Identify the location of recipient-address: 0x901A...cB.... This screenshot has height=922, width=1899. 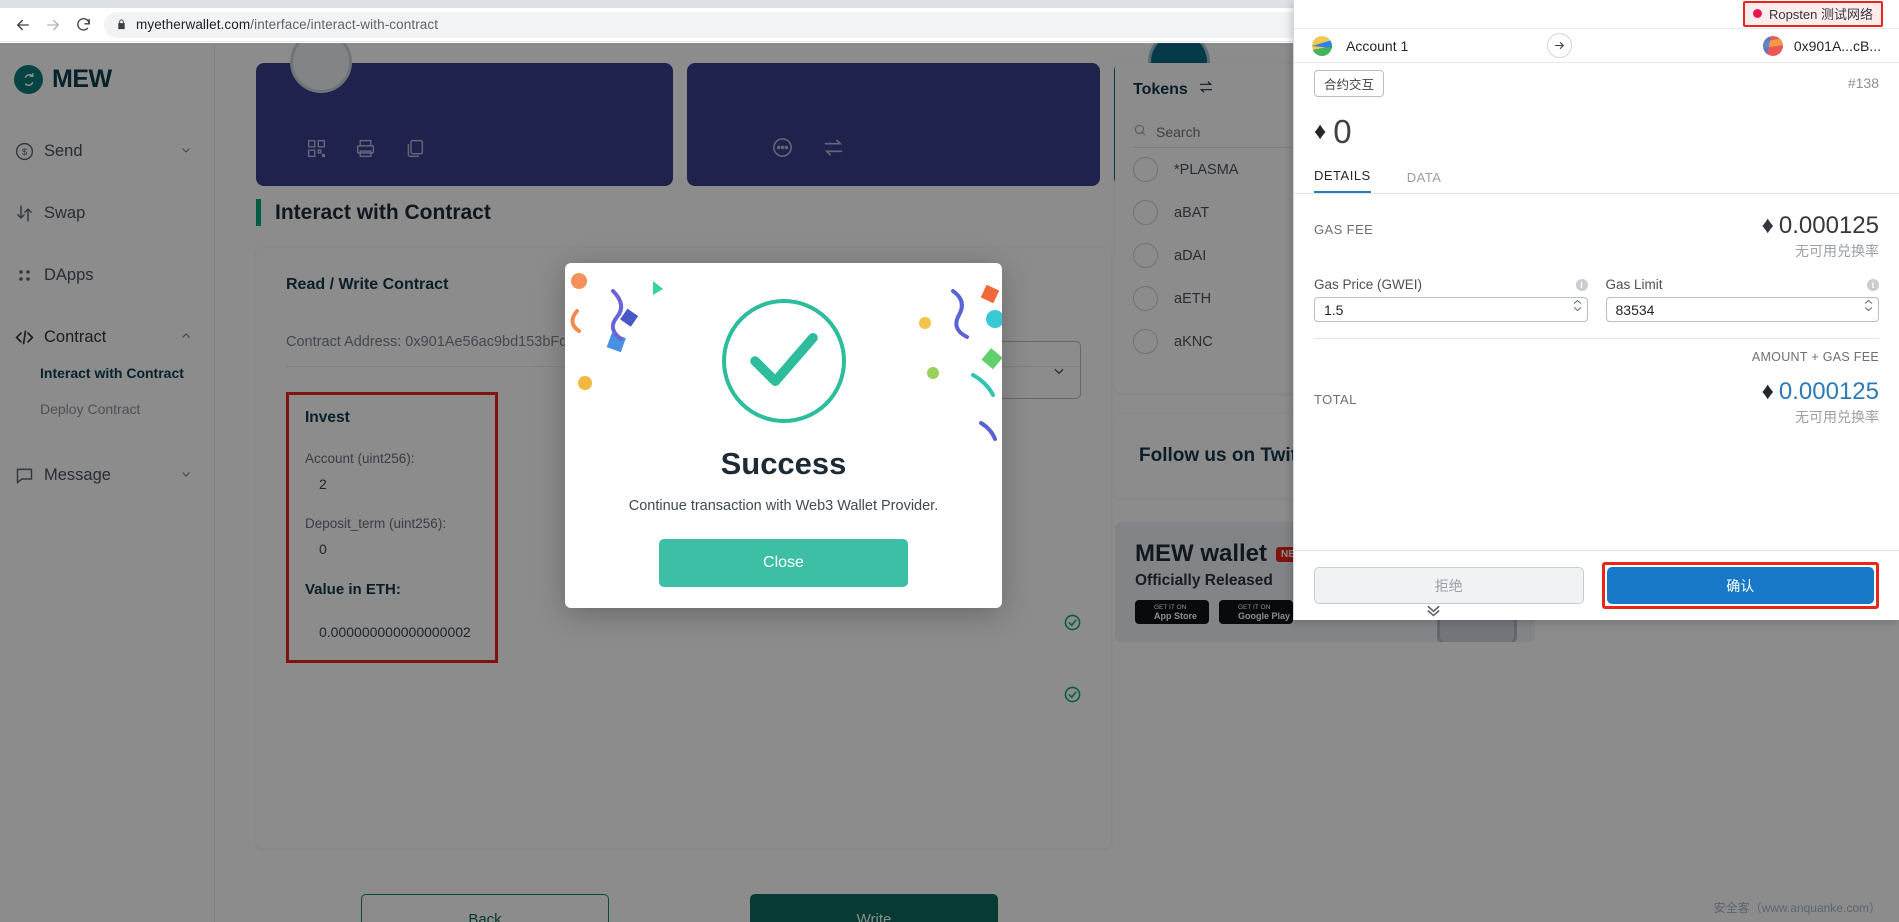
(1837, 46).